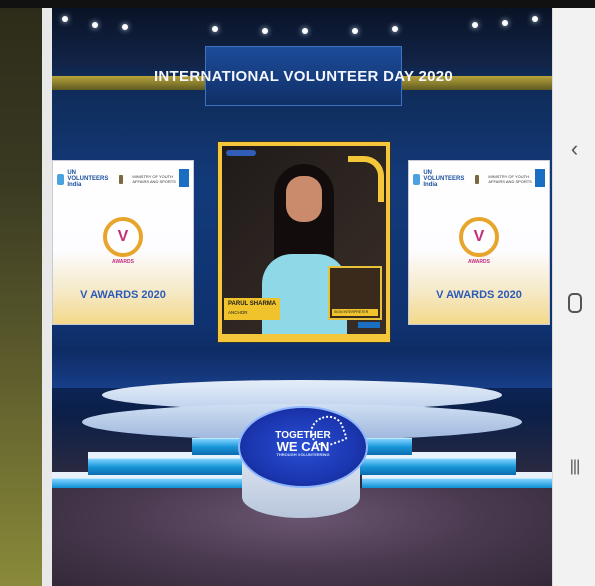  I want to click on speaker-name: PARUL SHARMA, so click(252, 304).